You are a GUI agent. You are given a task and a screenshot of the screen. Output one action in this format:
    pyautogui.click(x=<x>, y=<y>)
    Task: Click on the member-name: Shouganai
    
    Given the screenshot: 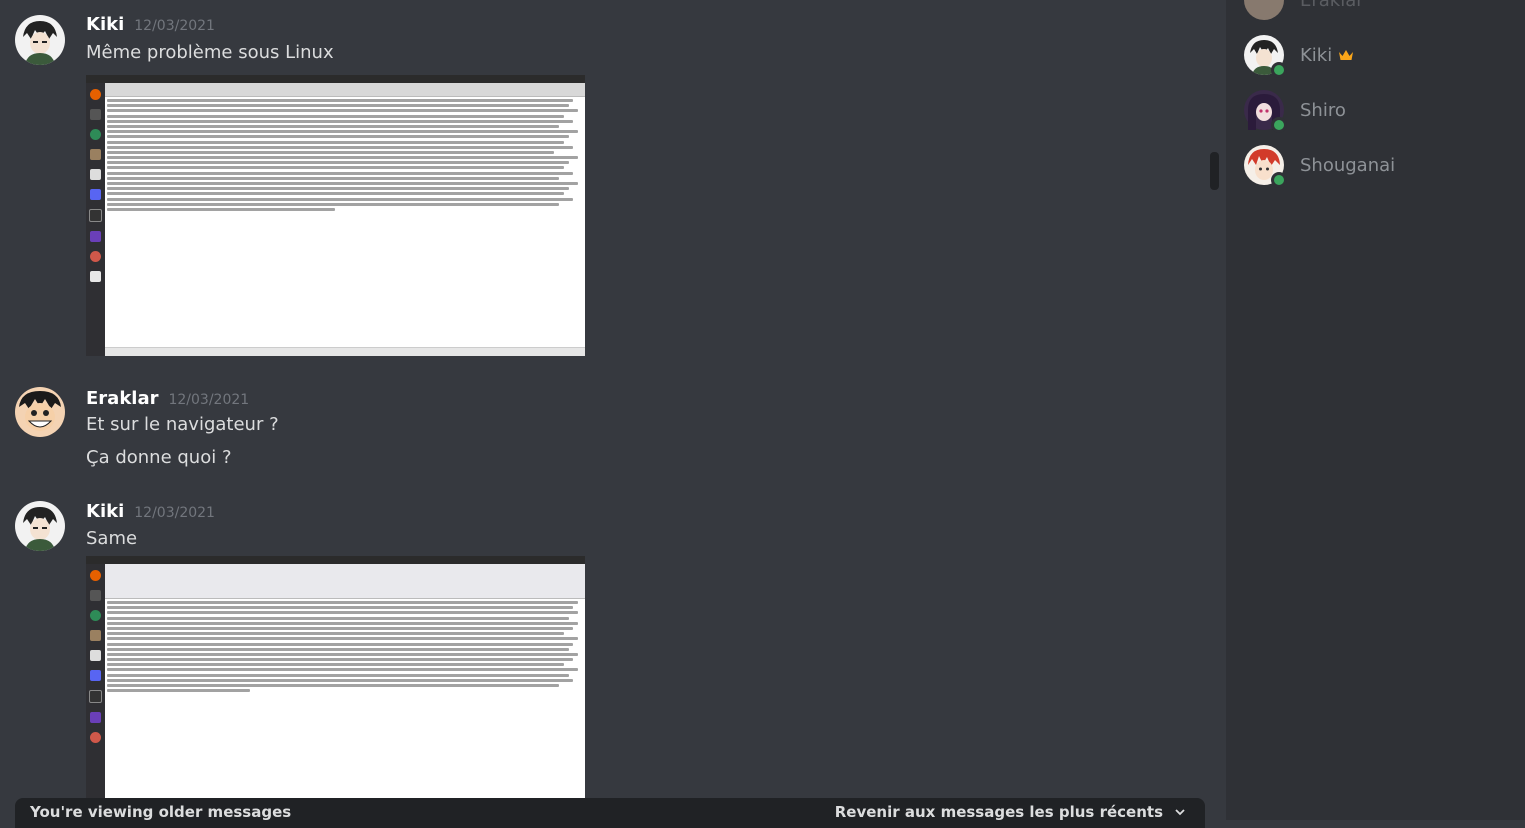 What is the action you would take?
    pyautogui.click(x=1348, y=165)
    